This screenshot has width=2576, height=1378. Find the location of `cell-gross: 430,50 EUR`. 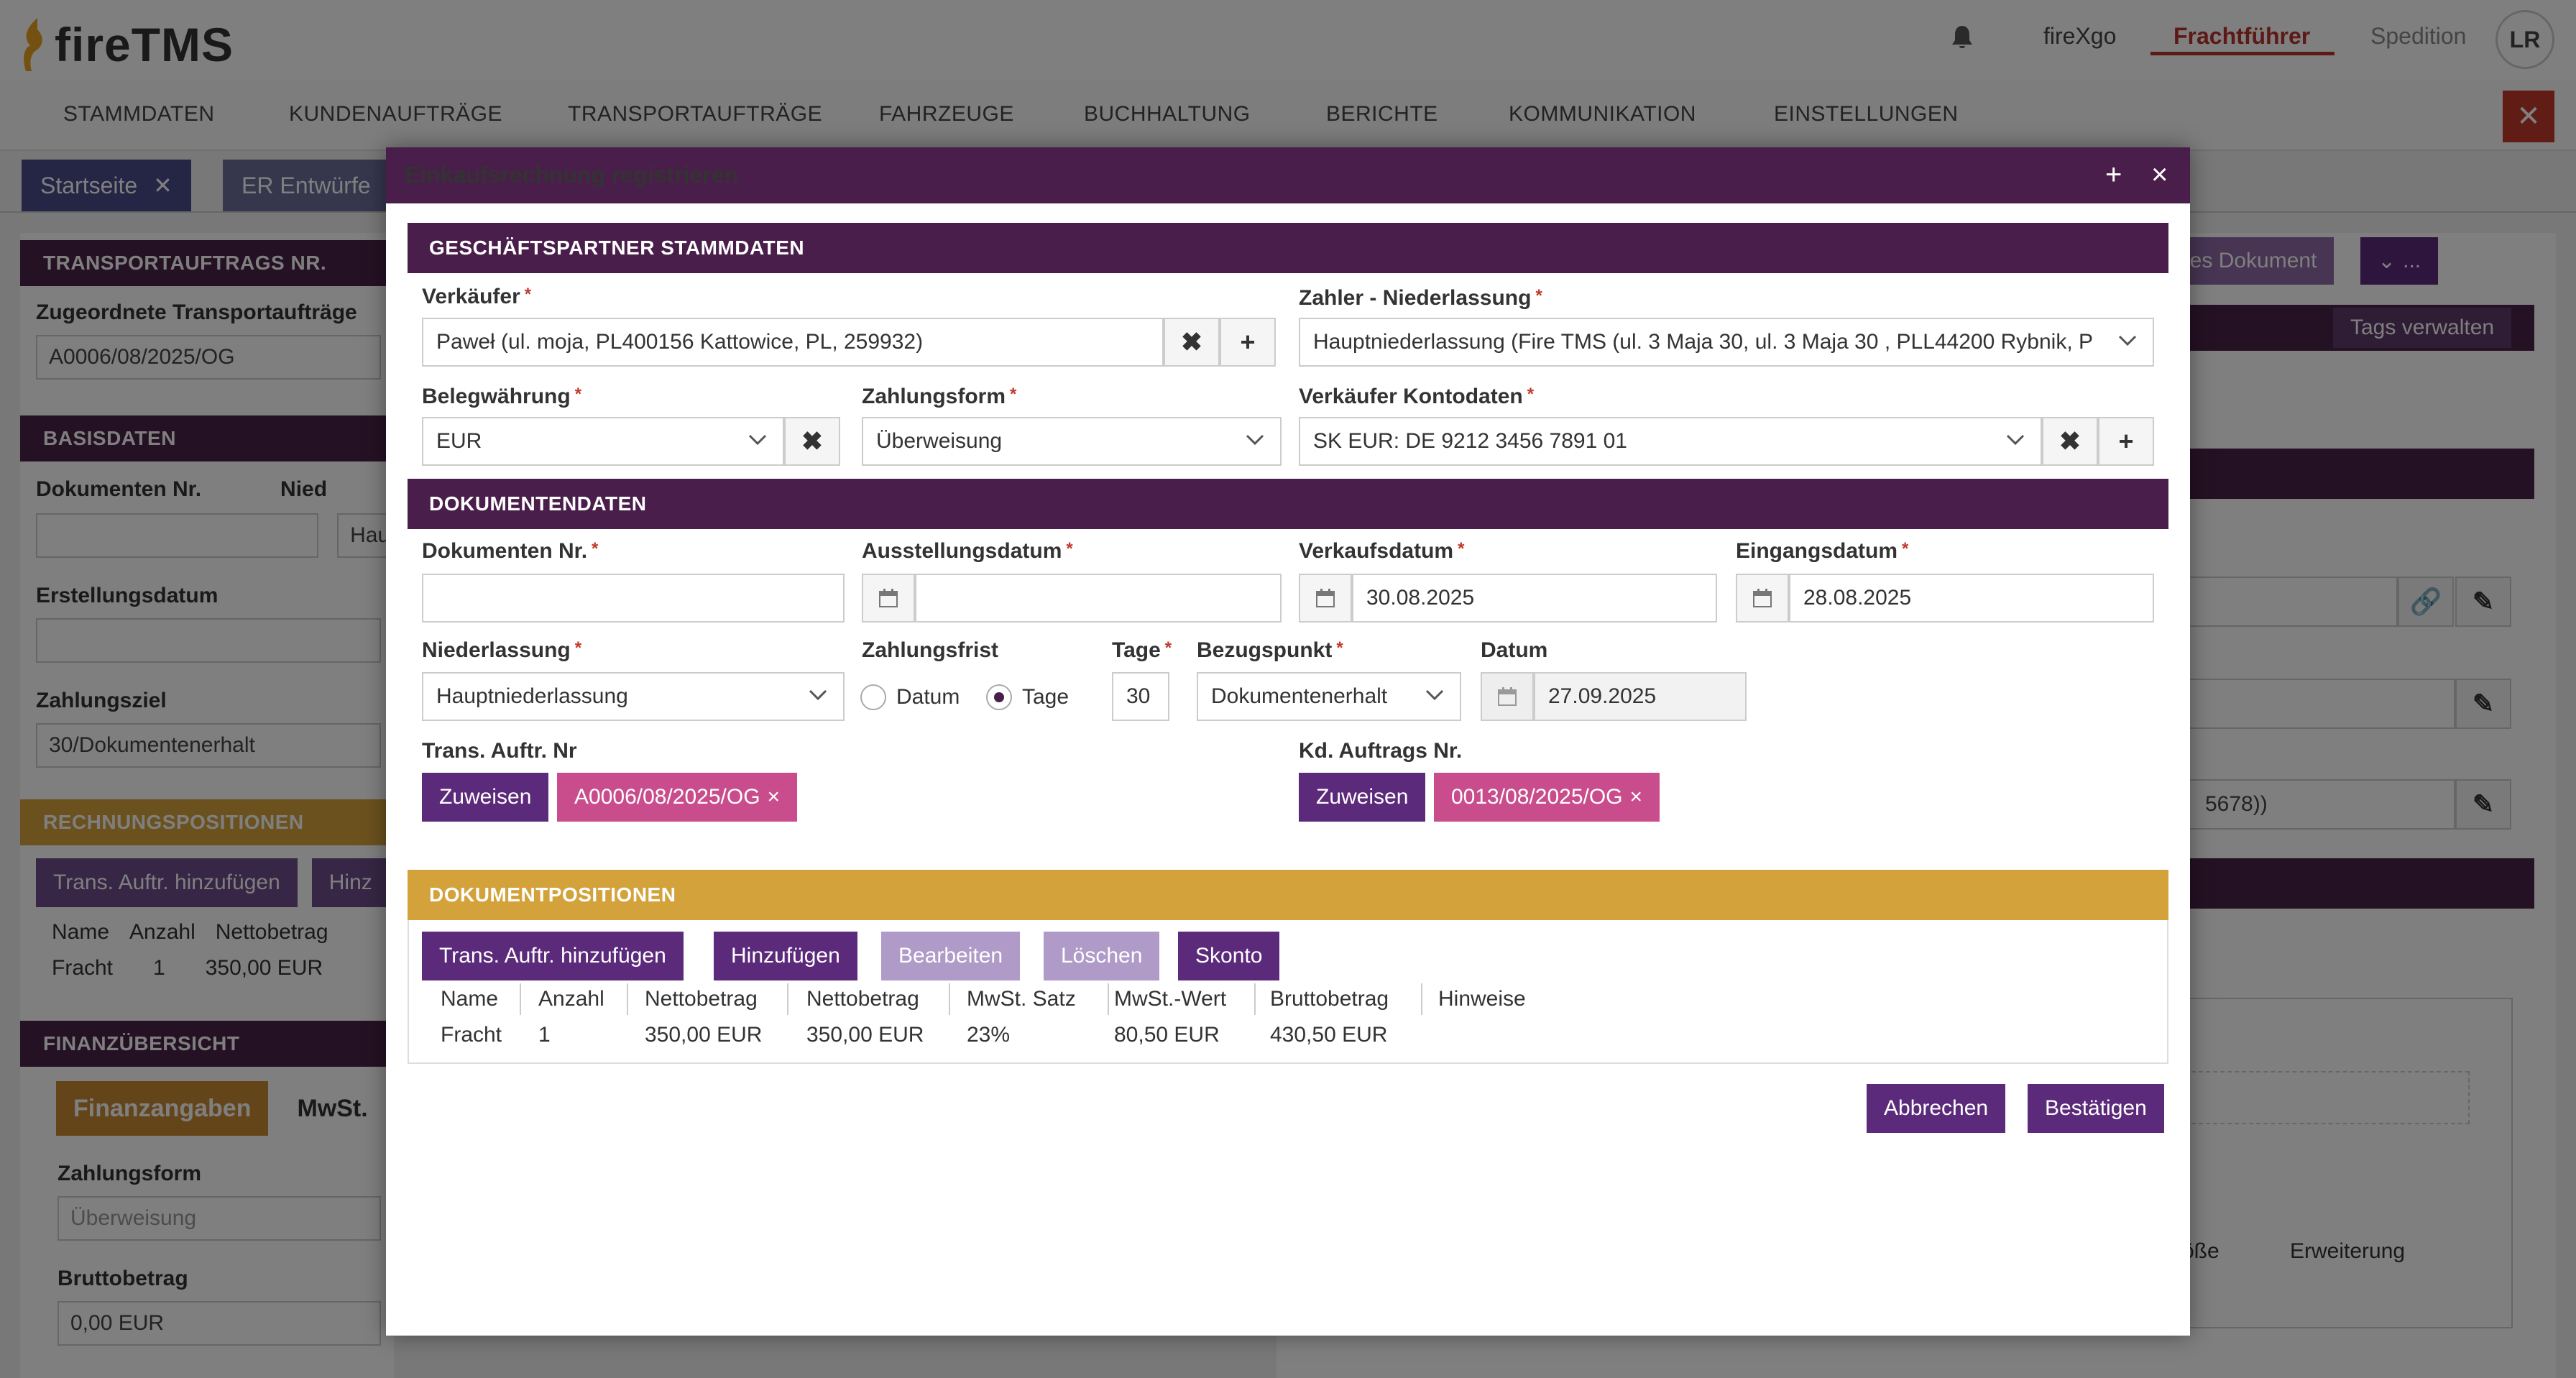

cell-gross: 430,50 EUR is located at coordinates (1328, 1035).